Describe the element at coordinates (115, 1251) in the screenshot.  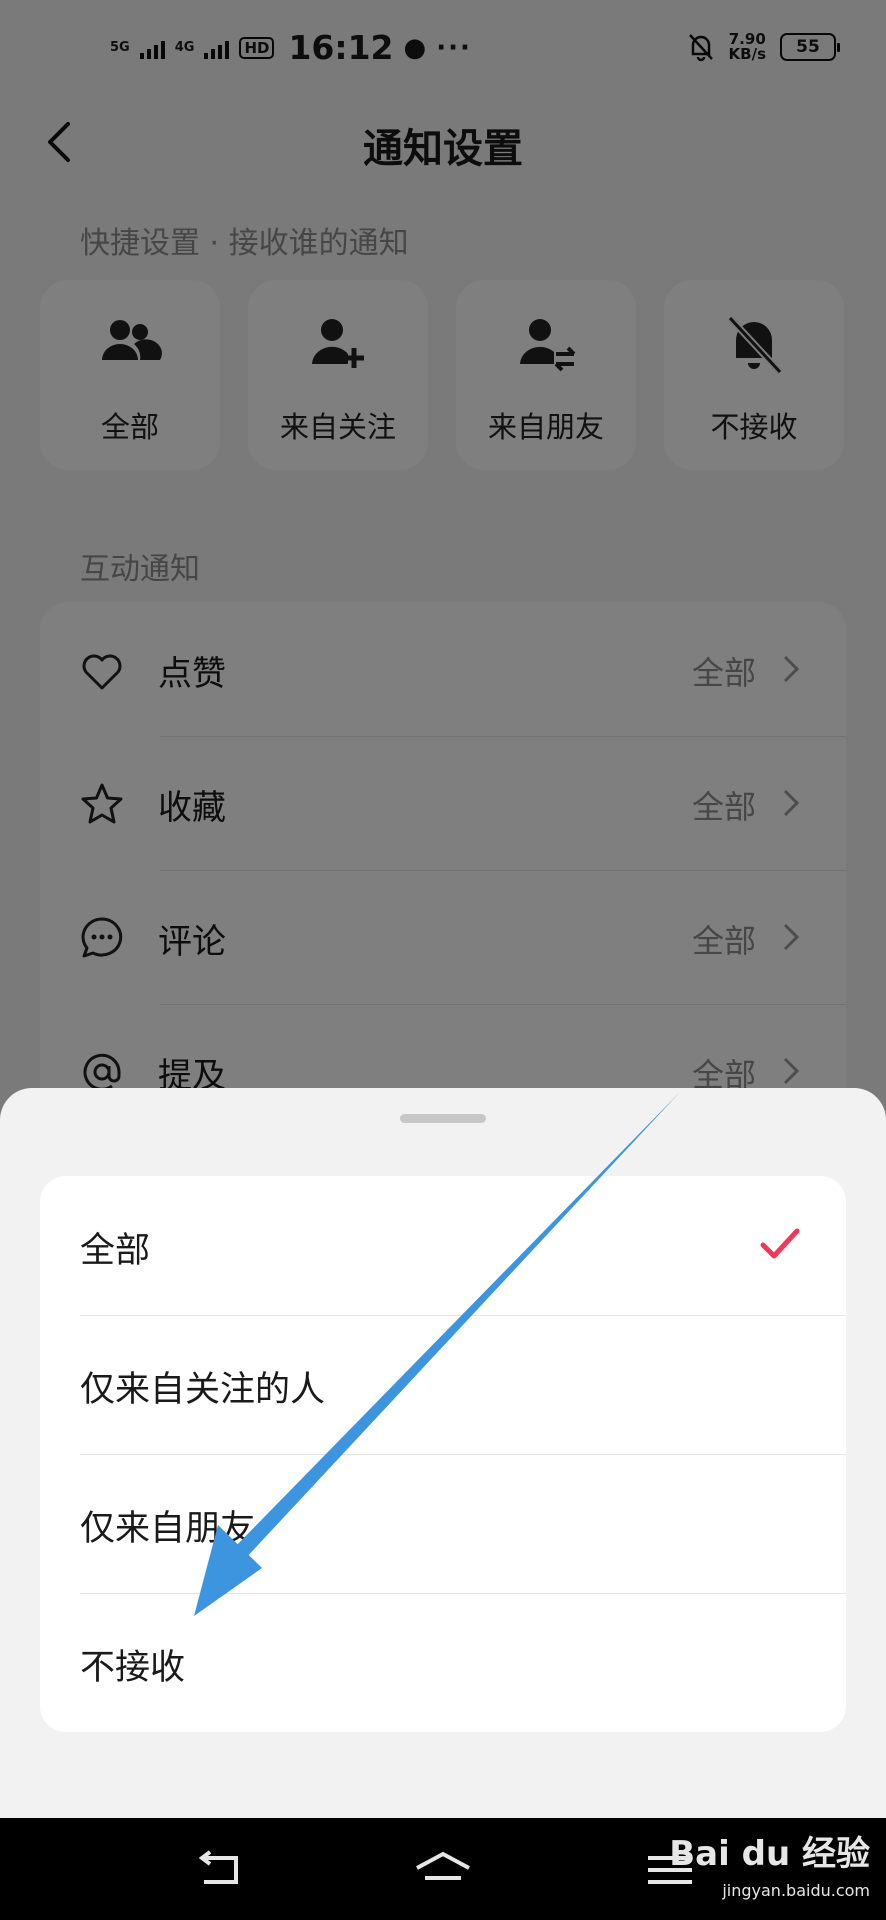
I see `option-label: 全部` at that location.